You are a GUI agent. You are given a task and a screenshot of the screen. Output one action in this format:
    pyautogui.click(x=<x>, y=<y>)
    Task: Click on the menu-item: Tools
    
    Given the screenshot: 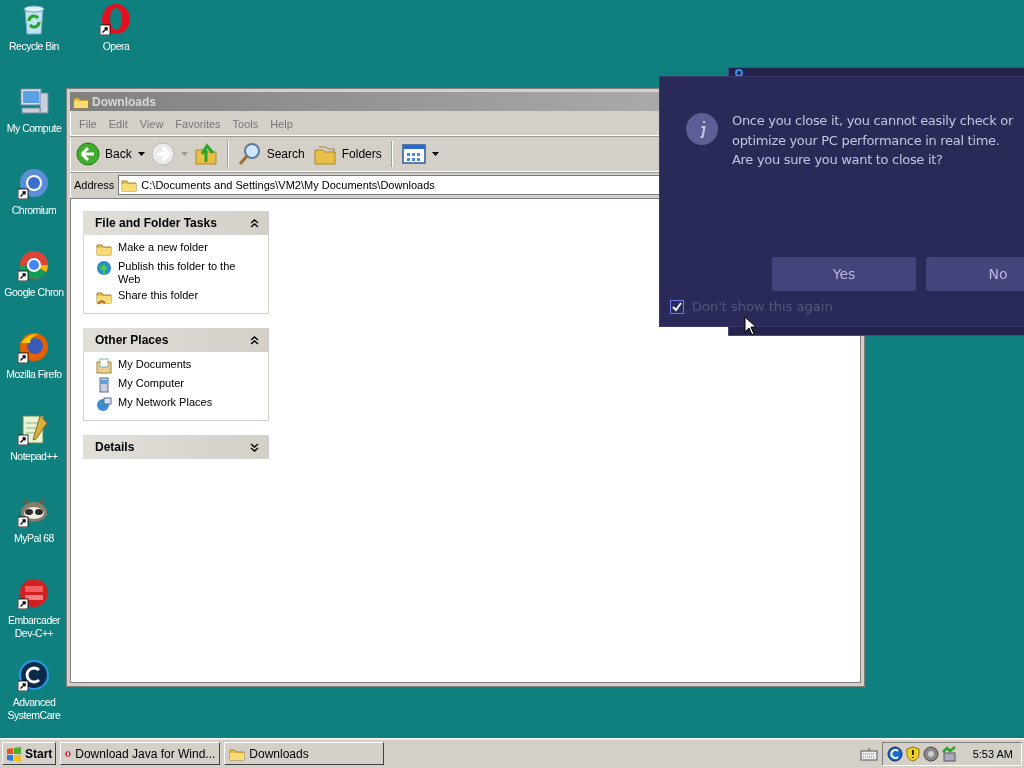 What is the action you would take?
    pyautogui.click(x=245, y=124)
    